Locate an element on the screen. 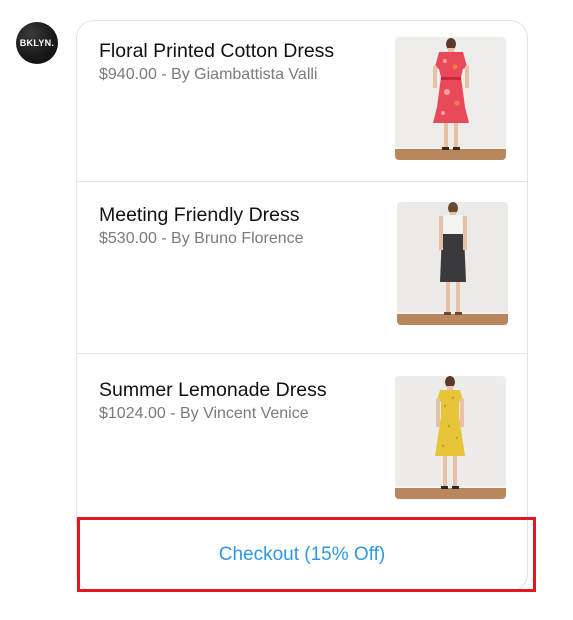  item-subtitle: $530.00 - By Bruno Florence is located at coordinates (201, 238).